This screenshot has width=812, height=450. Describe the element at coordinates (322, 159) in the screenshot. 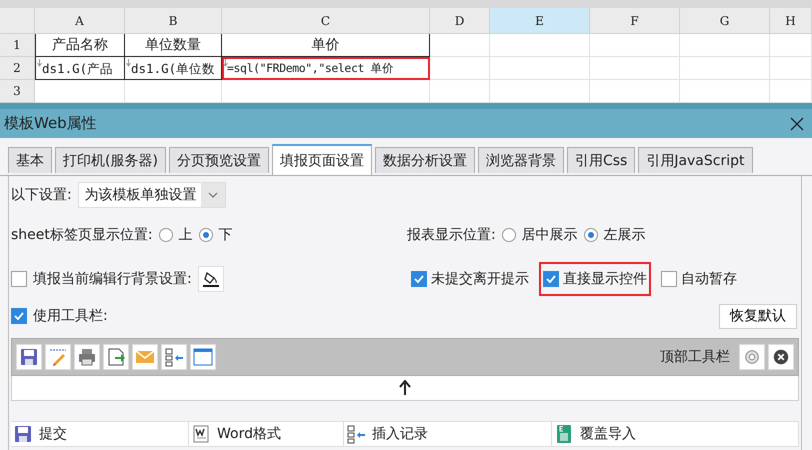

I see `tab: 填报页面设置` at that location.